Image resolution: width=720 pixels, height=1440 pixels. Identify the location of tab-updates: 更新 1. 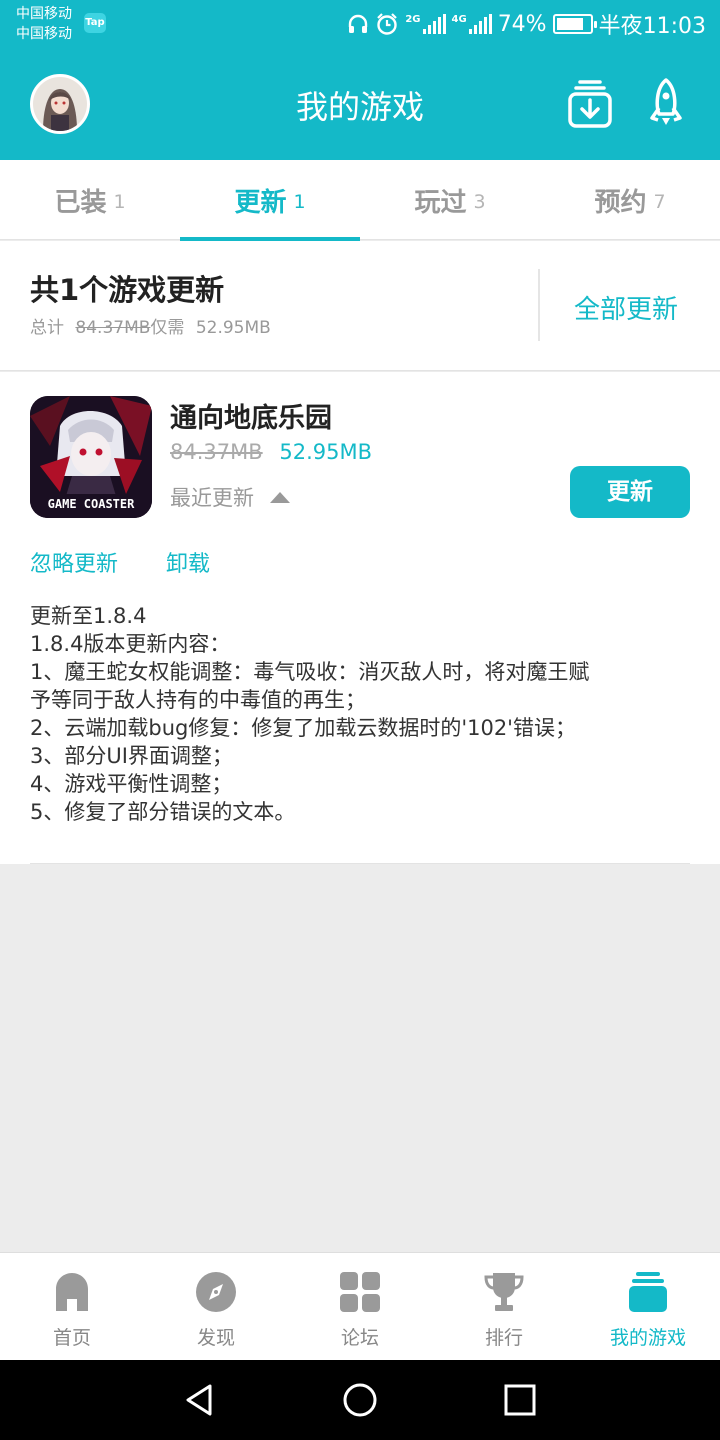
(270, 200).